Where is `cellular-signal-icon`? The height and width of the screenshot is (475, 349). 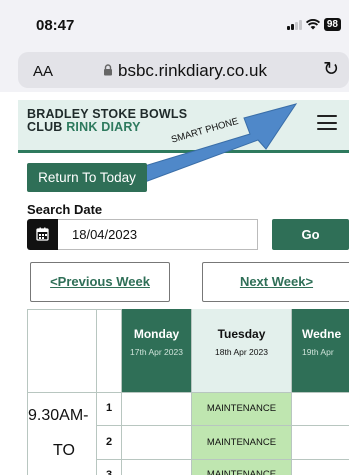
cellular-signal-icon is located at coordinates (294, 24).